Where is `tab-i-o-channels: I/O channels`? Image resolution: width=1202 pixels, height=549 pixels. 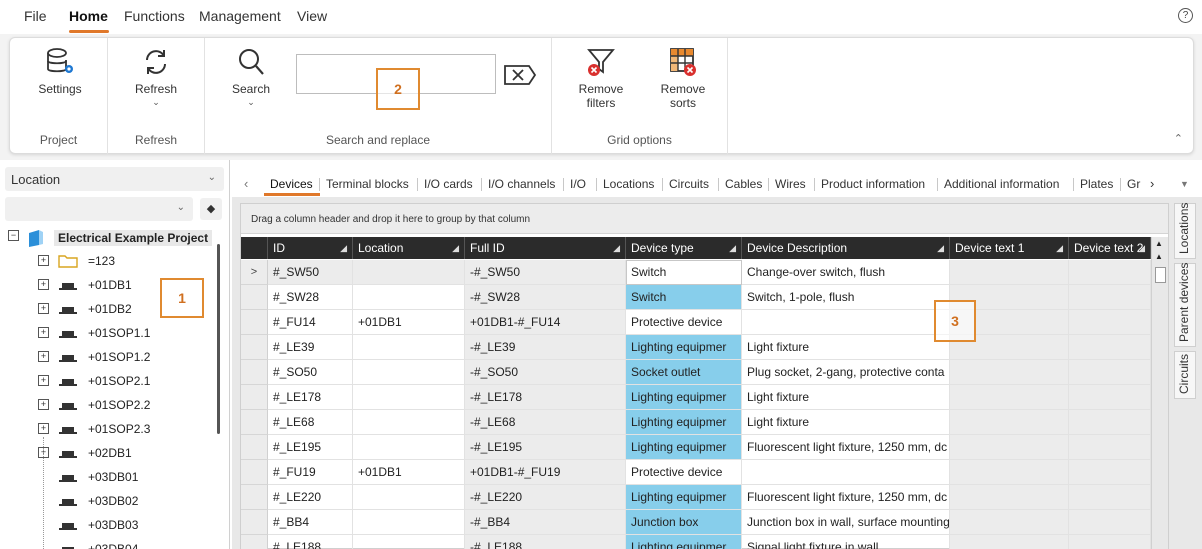
tab-i-o-channels: I/O channels is located at coordinates (521, 184).